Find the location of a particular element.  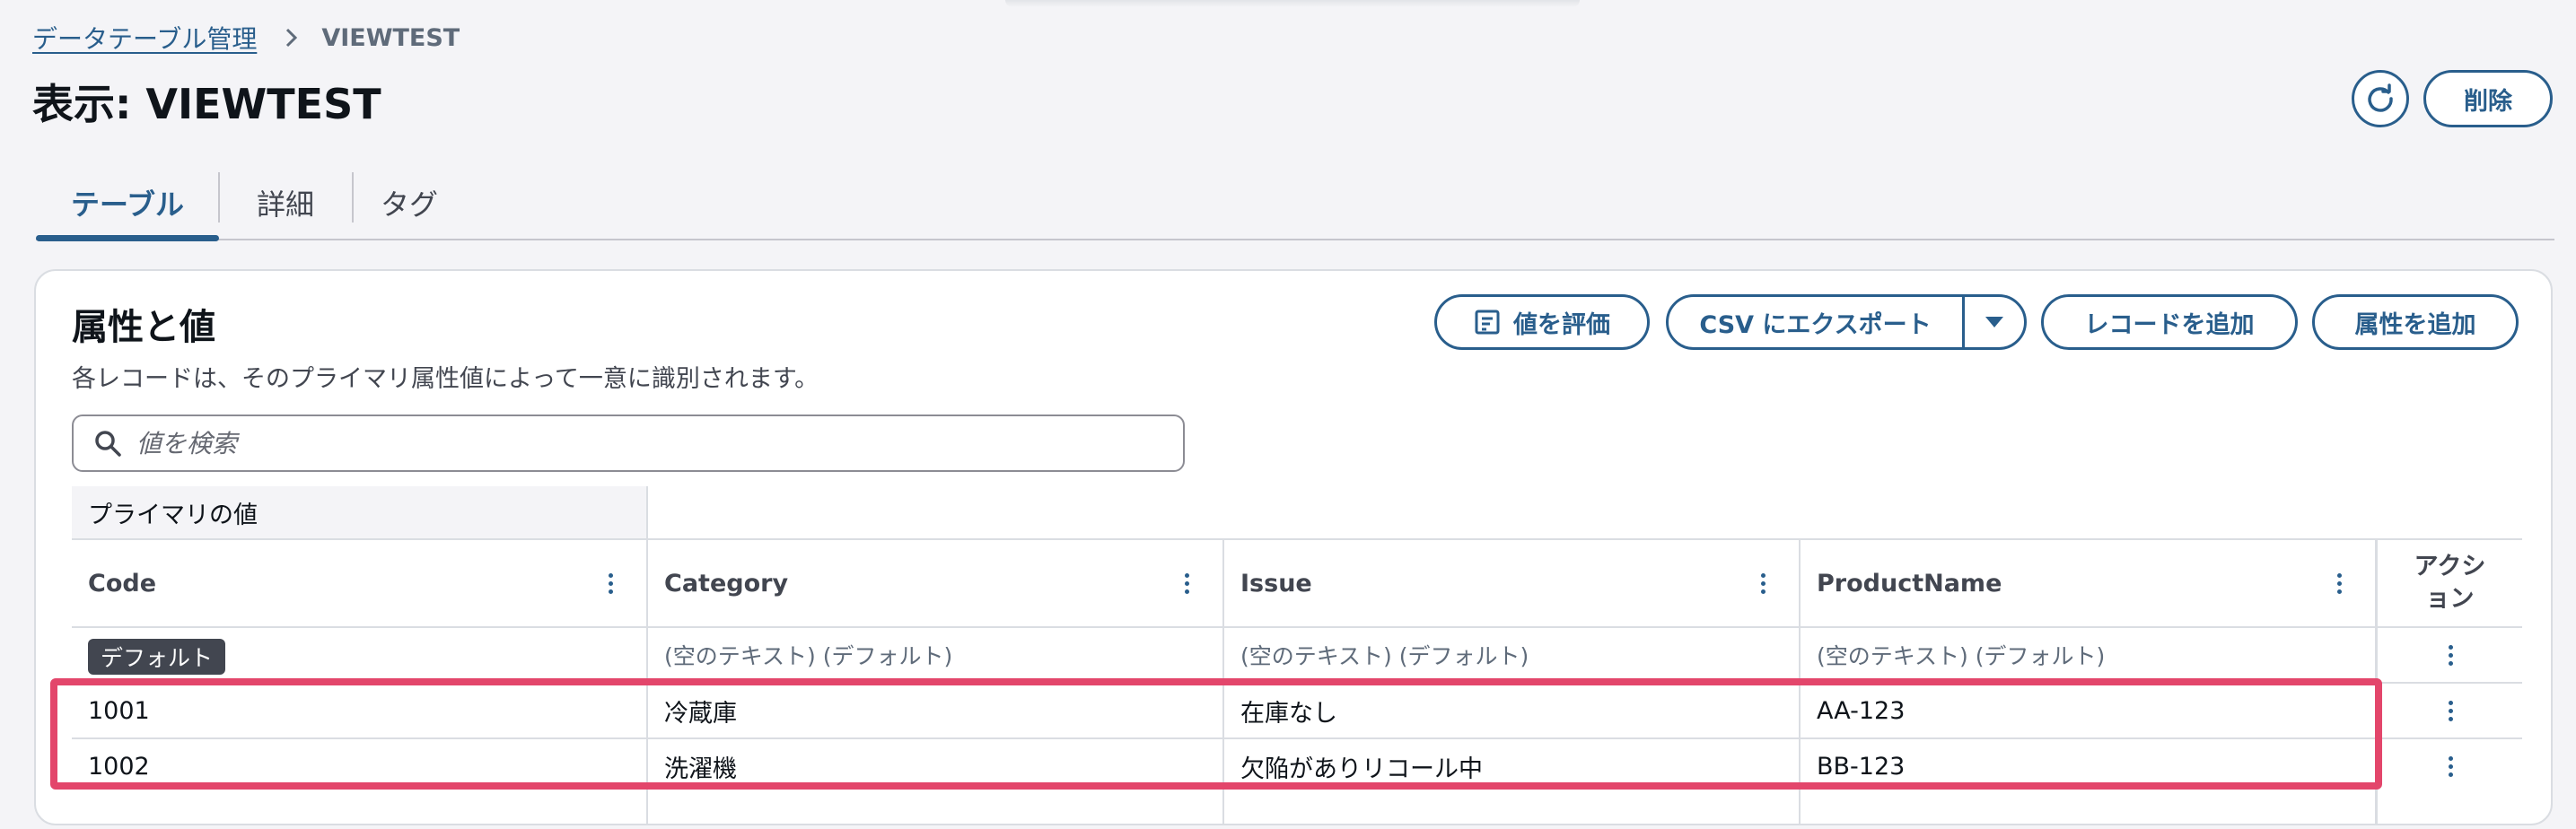

section-description: 各レコードは、そのプライマリ属性値によって一意に識別されます。 is located at coordinates (445, 379).